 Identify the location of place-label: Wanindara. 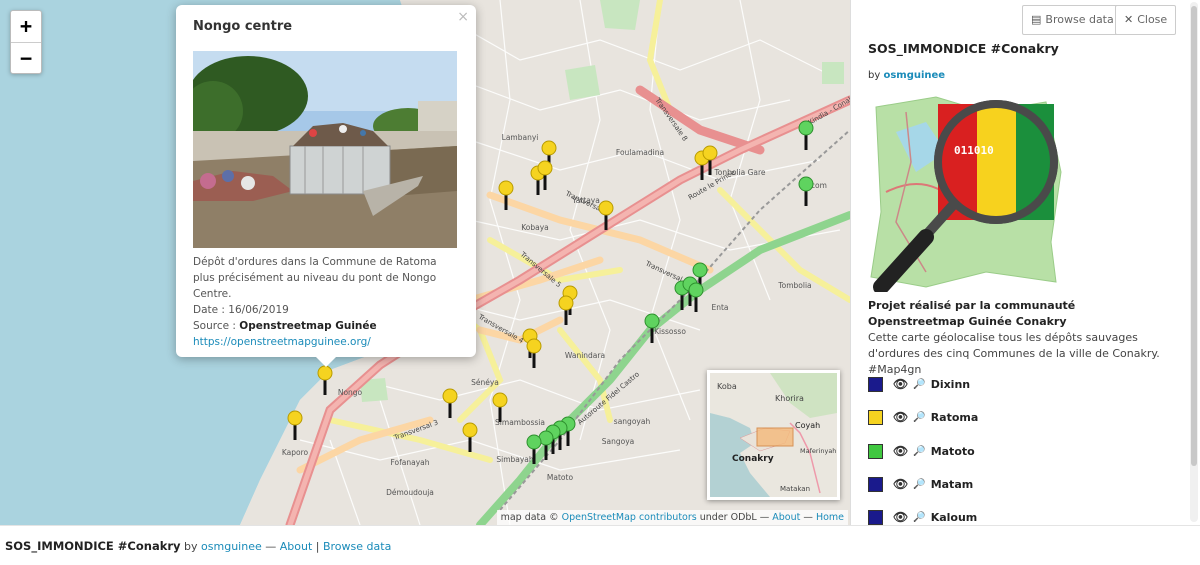
(585, 355).